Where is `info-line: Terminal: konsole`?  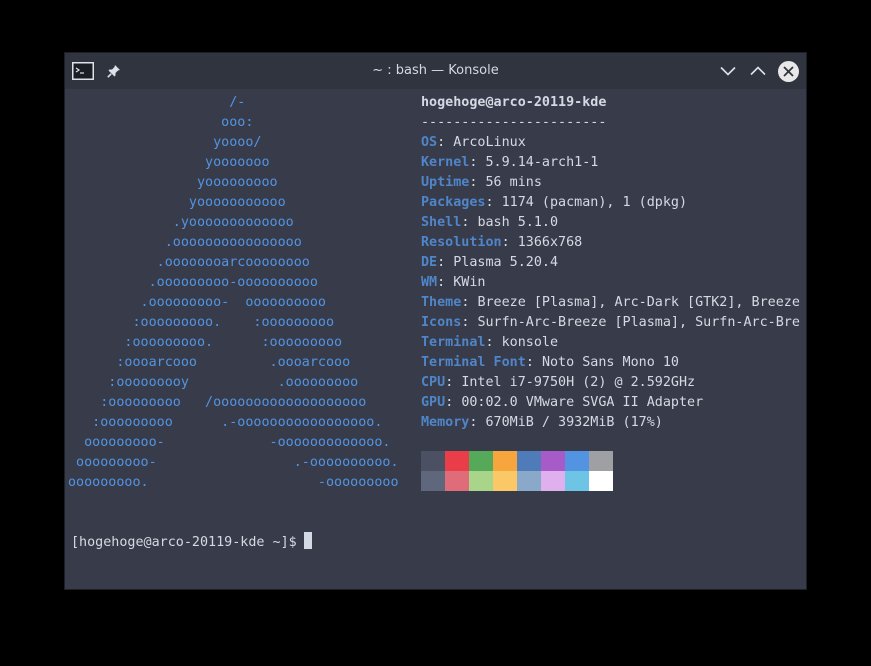 info-line: Terminal: konsole is located at coordinates (610, 343).